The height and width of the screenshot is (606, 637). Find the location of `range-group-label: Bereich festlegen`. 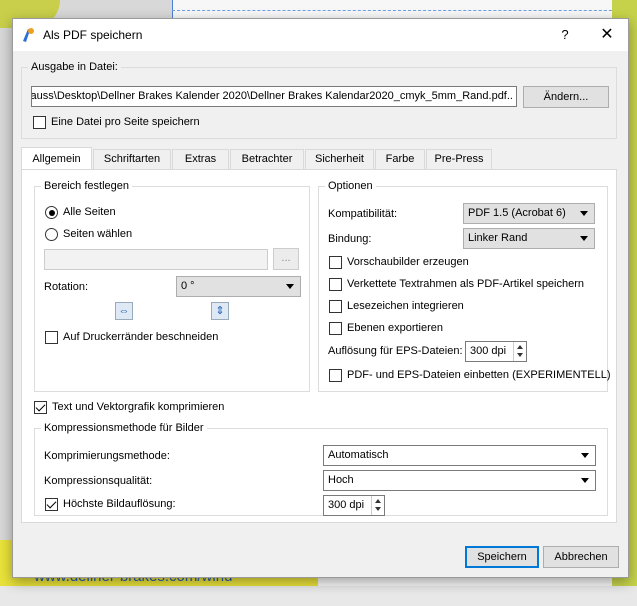

range-group-label: Bereich festlegen is located at coordinates (86, 186).